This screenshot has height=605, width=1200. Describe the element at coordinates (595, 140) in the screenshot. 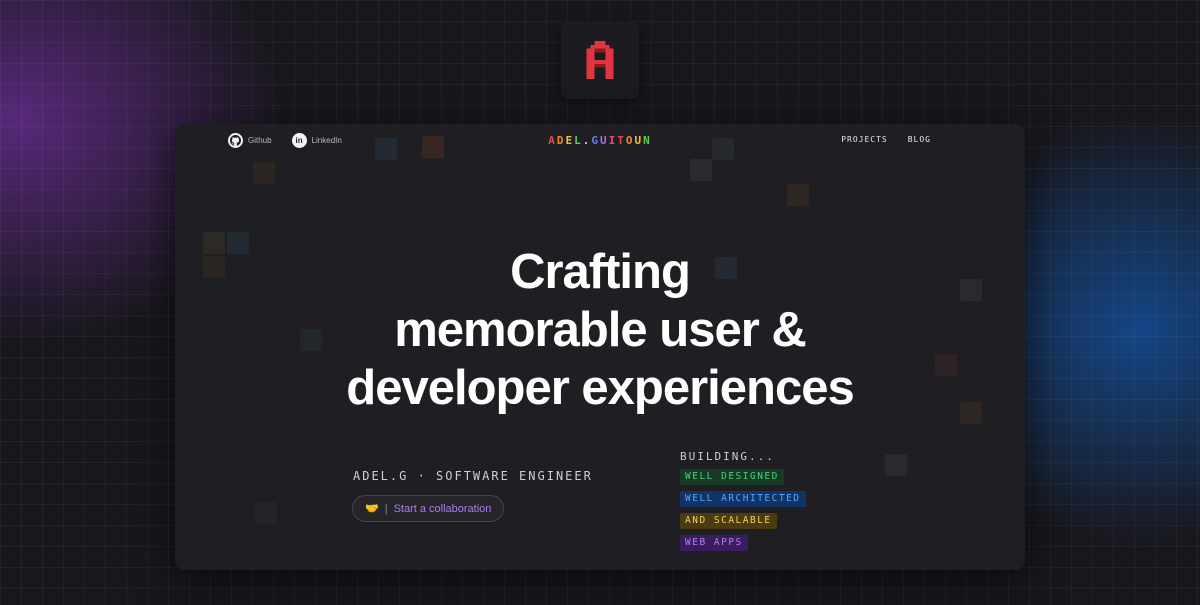

I see `brand-letter: G` at that location.